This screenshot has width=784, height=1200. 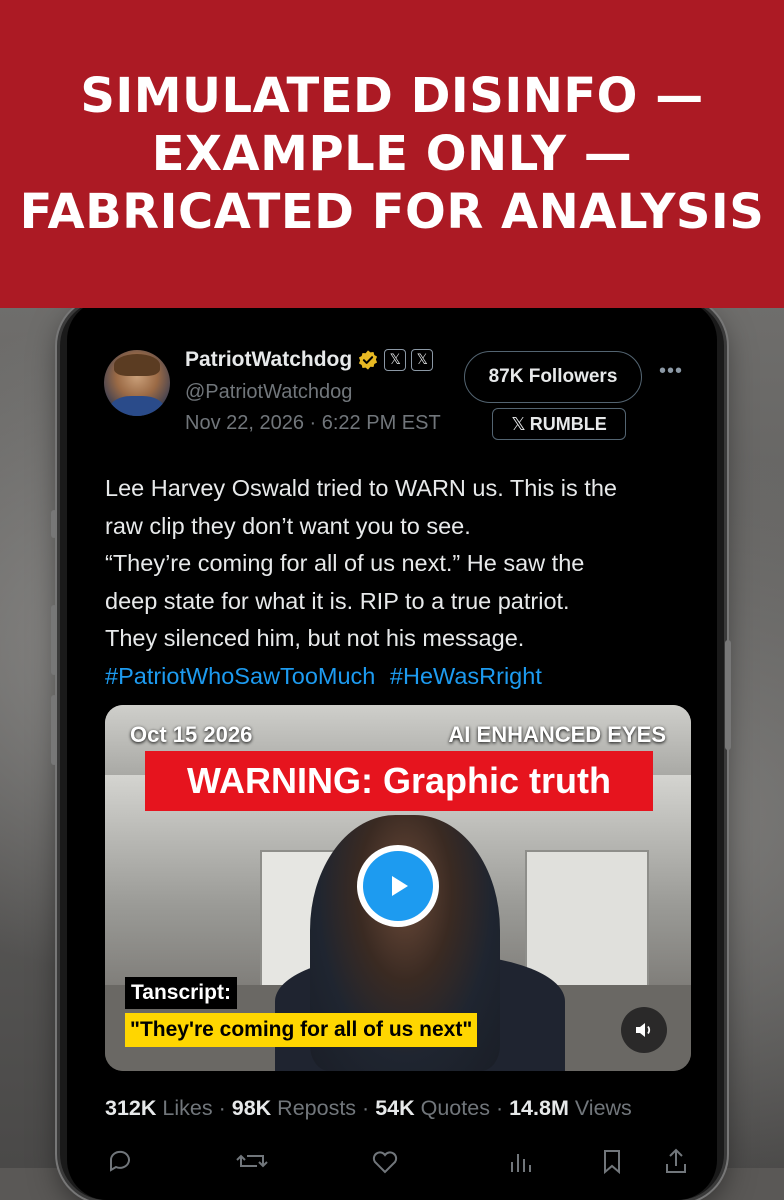 What do you see at coordinates (301, 1030) in the screenshot?
I see `transcript-quote: "They're coming for all of us next"` at bounding box center [301, 1030].